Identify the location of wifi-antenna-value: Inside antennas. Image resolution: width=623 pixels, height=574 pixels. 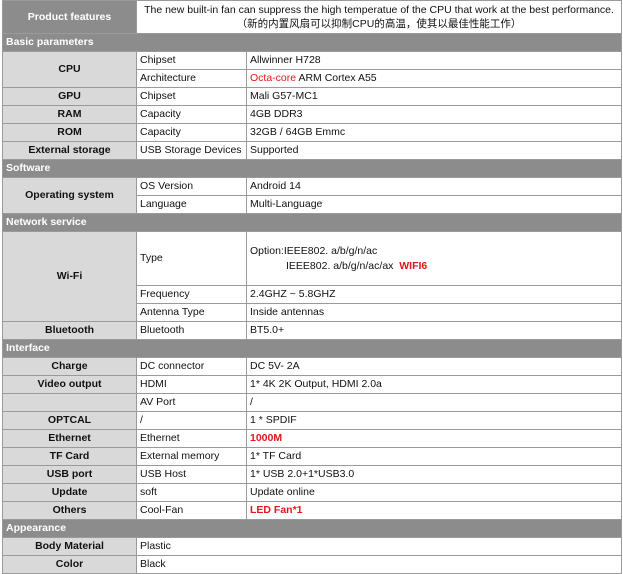
(434, 312).